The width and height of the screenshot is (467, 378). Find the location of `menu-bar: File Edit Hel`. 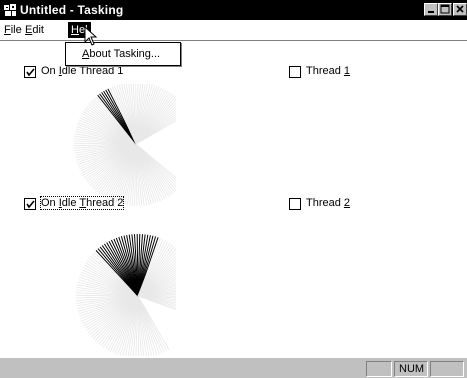

menu-bar: File Edit Hel is located at coordinates (233, 30).